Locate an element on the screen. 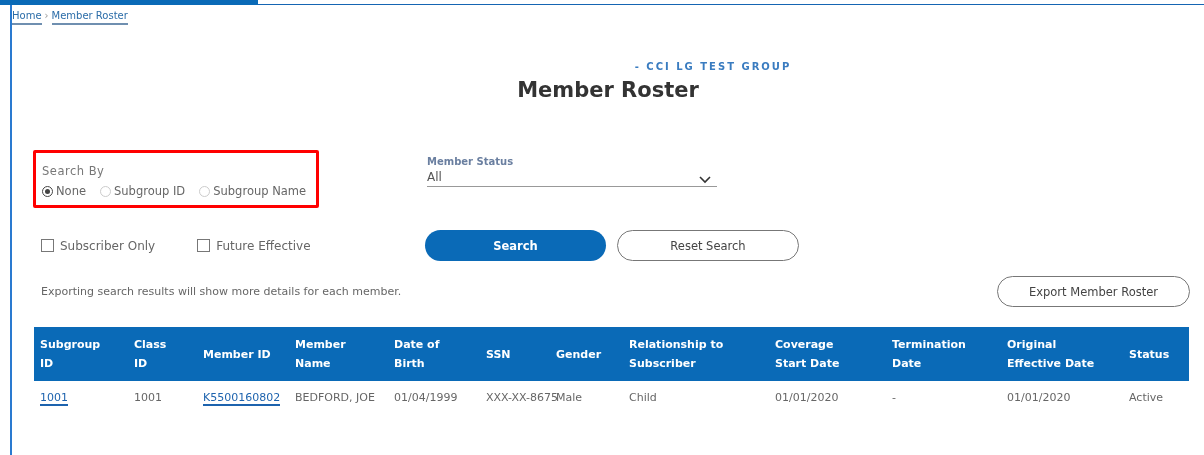 This screenshot has width=1204, height=455. chevron-icon: › is located at coordinates (46, 17).